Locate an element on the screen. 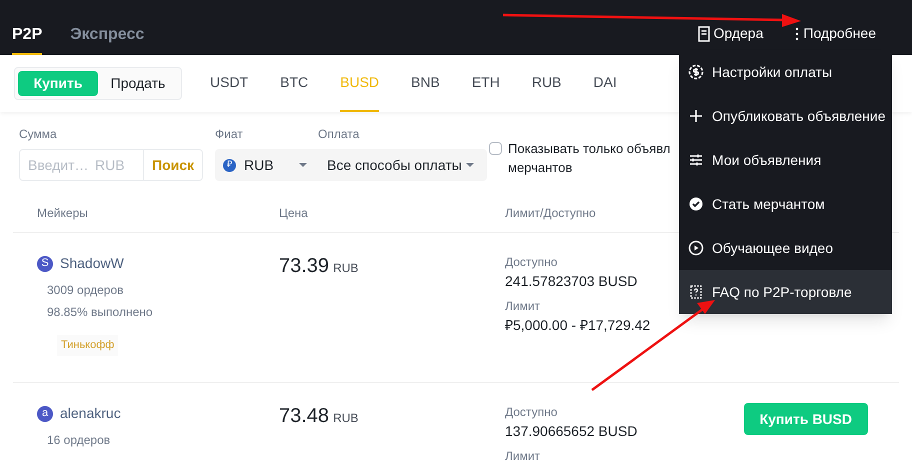 The image size is (912, 461). header-link: Подробнее is located at coordinates (835, 33).